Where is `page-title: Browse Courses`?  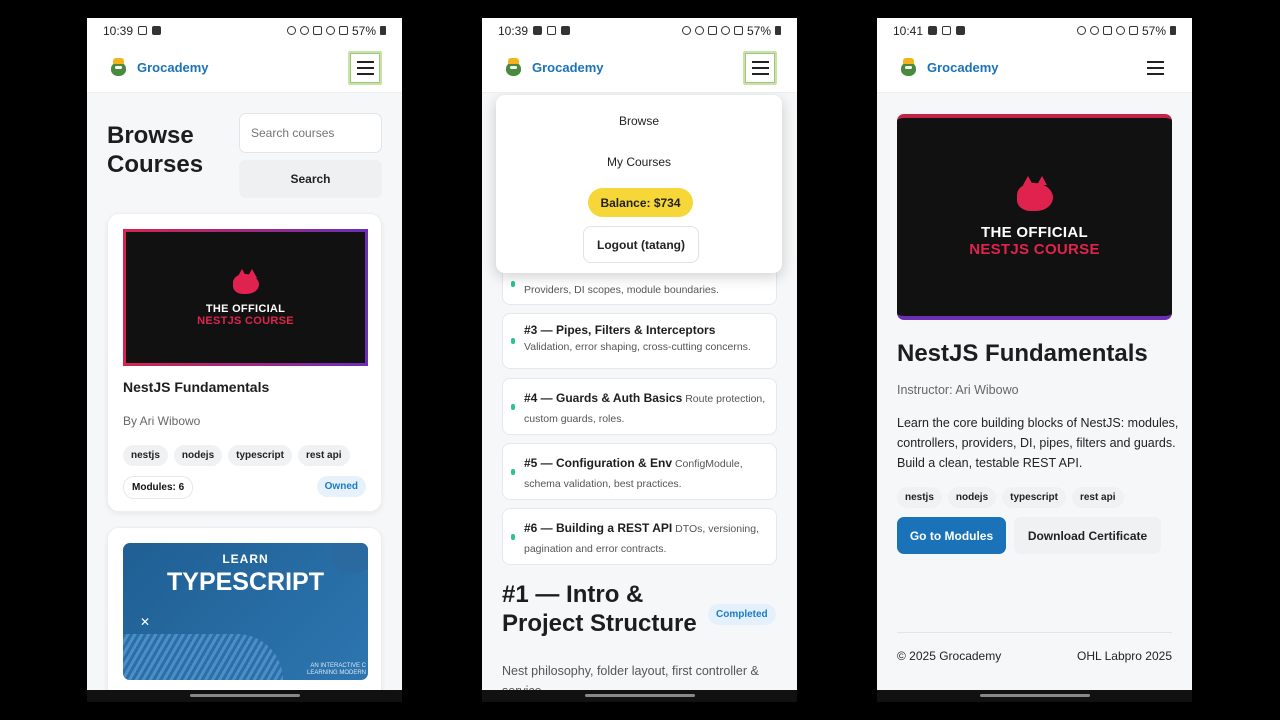
page-title: Browse Courses is located at coordinates (155, 150).